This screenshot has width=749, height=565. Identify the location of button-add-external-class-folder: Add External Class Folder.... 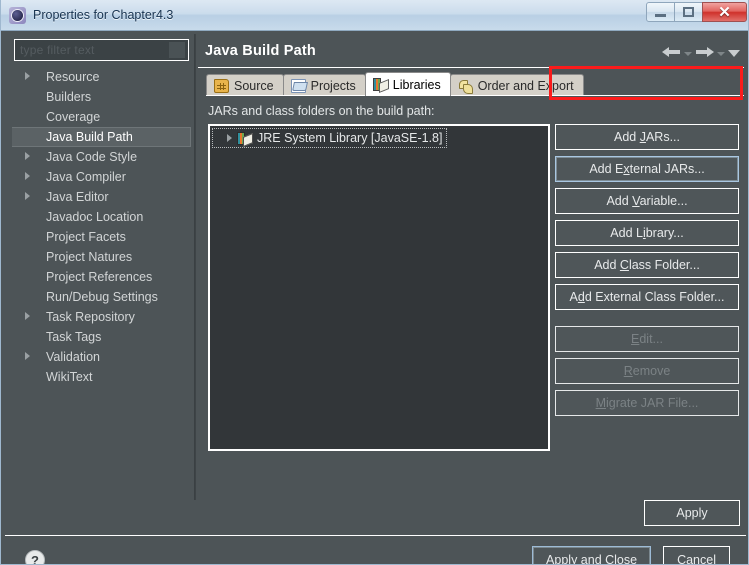
(647, 297).